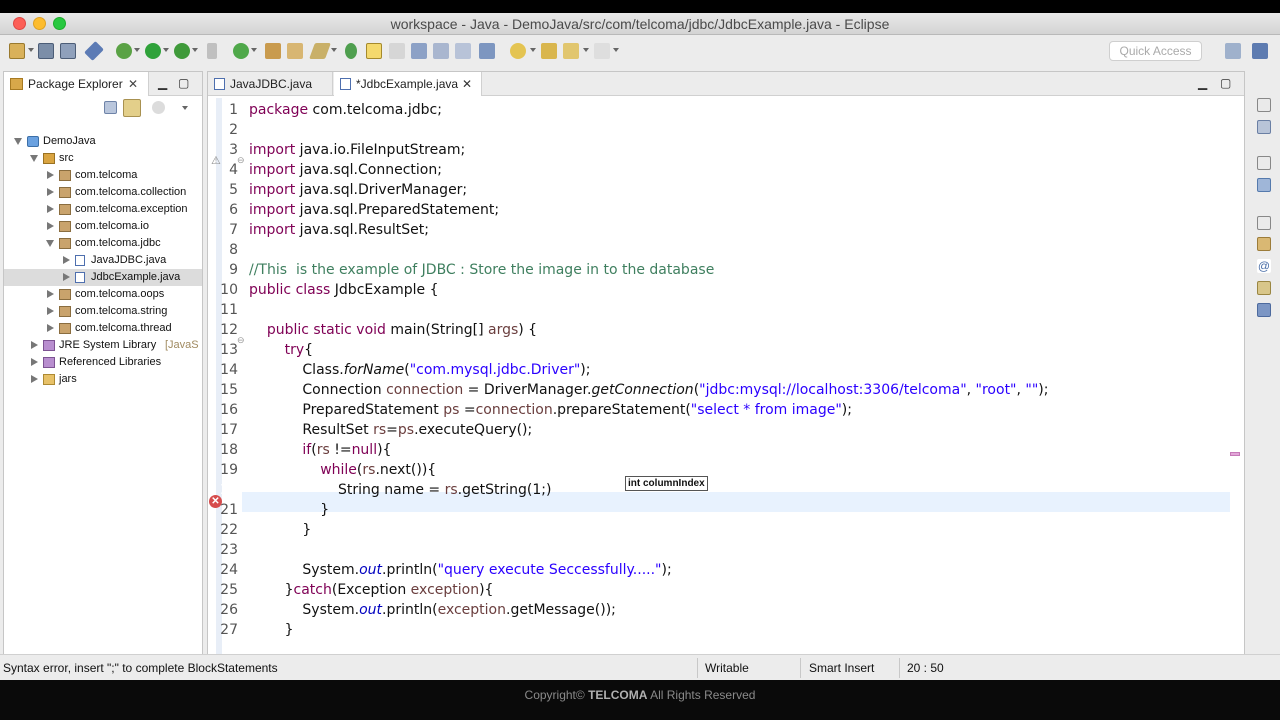 The image size is (1280, 720). Describe the element at coordinates (320, 450) in the screenshot. I see `code-line: if(rs !=null){` at that location.